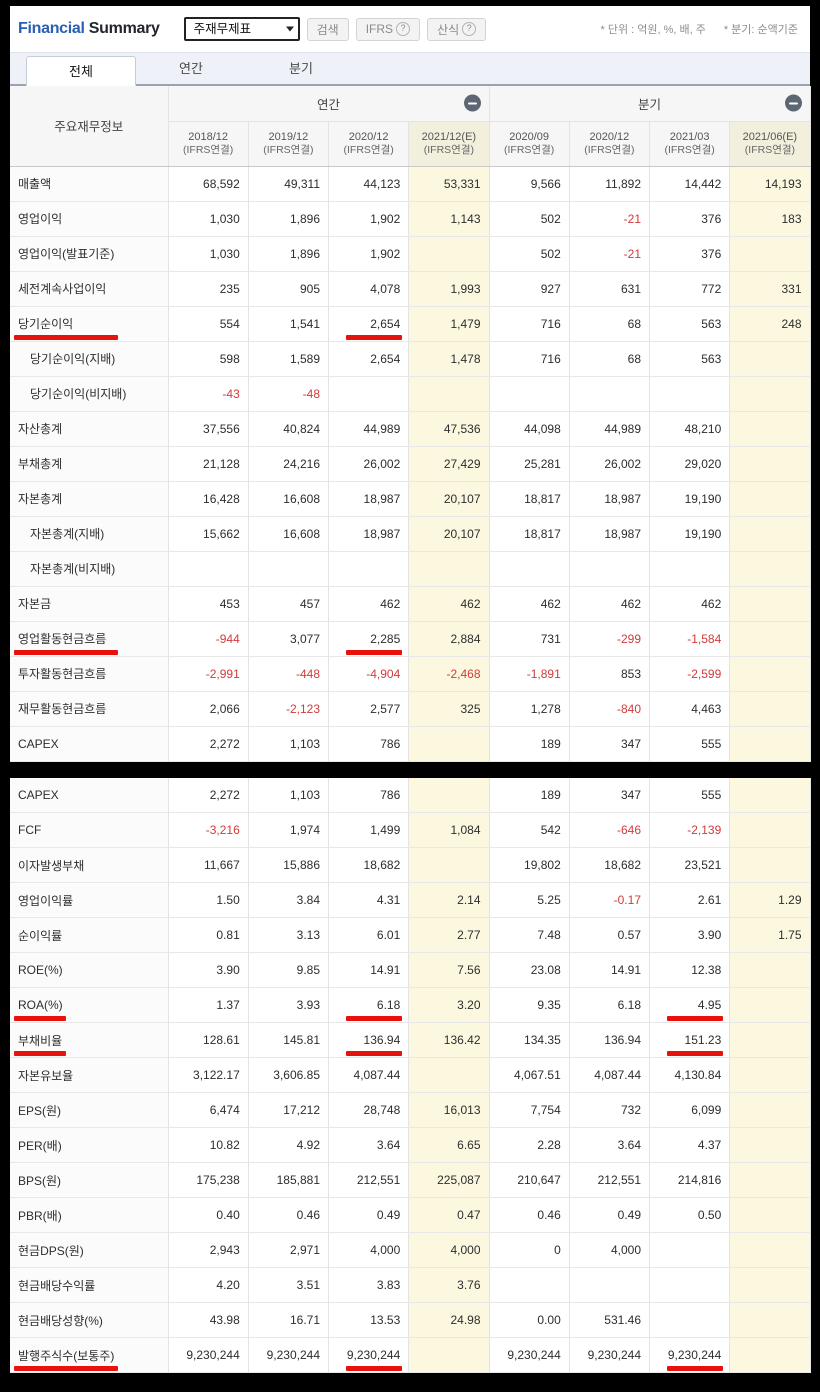 This screenshot has width=820, height=1392. Describe the element at coordinates (410, 394) in the screenshot. I see `table-row: 당기순이익(비지배) -43 -48` at that location.